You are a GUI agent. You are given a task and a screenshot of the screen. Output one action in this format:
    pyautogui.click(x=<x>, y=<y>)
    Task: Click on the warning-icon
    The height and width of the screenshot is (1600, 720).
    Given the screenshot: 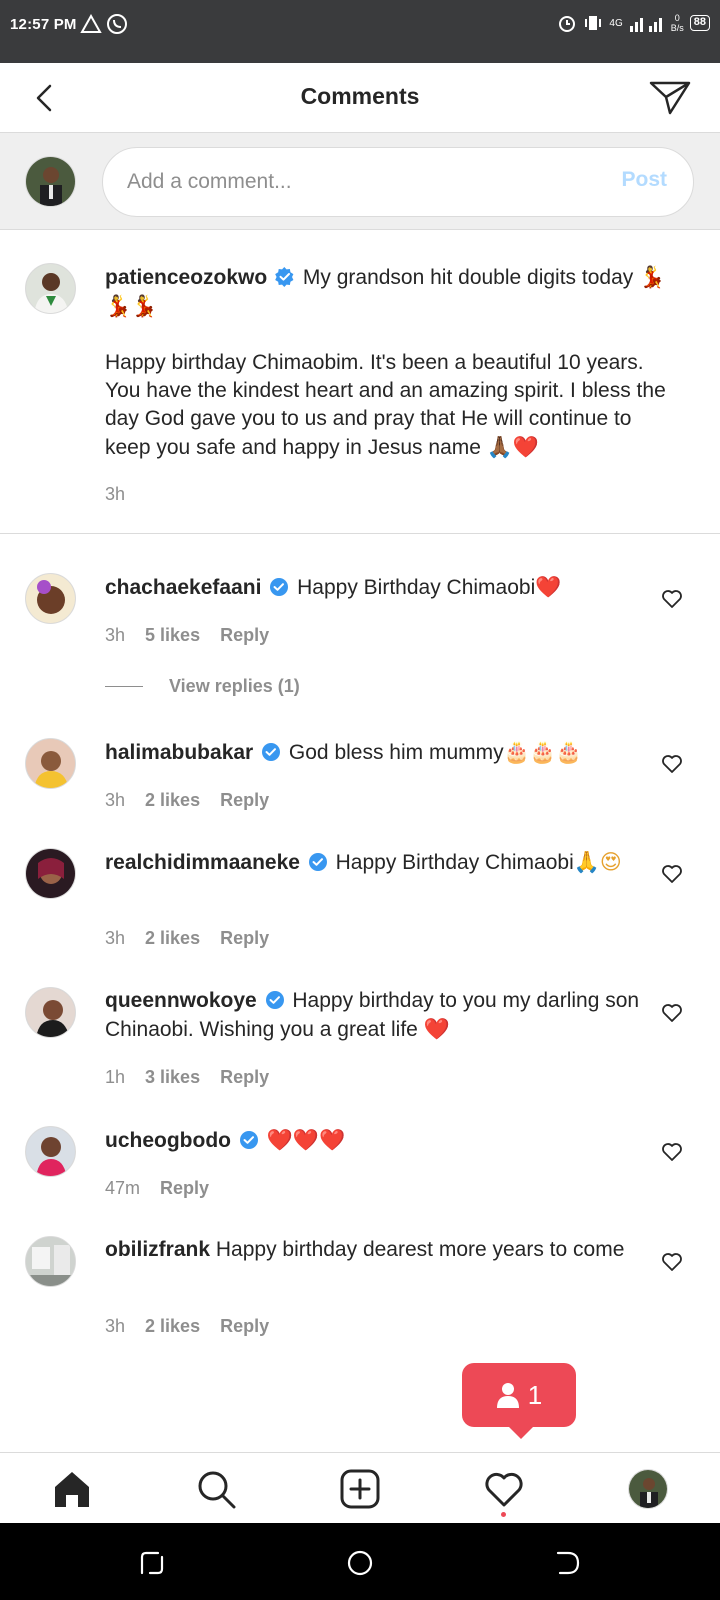 What is the action you would take?
    pyautogui.click(x=91, y=23)
    